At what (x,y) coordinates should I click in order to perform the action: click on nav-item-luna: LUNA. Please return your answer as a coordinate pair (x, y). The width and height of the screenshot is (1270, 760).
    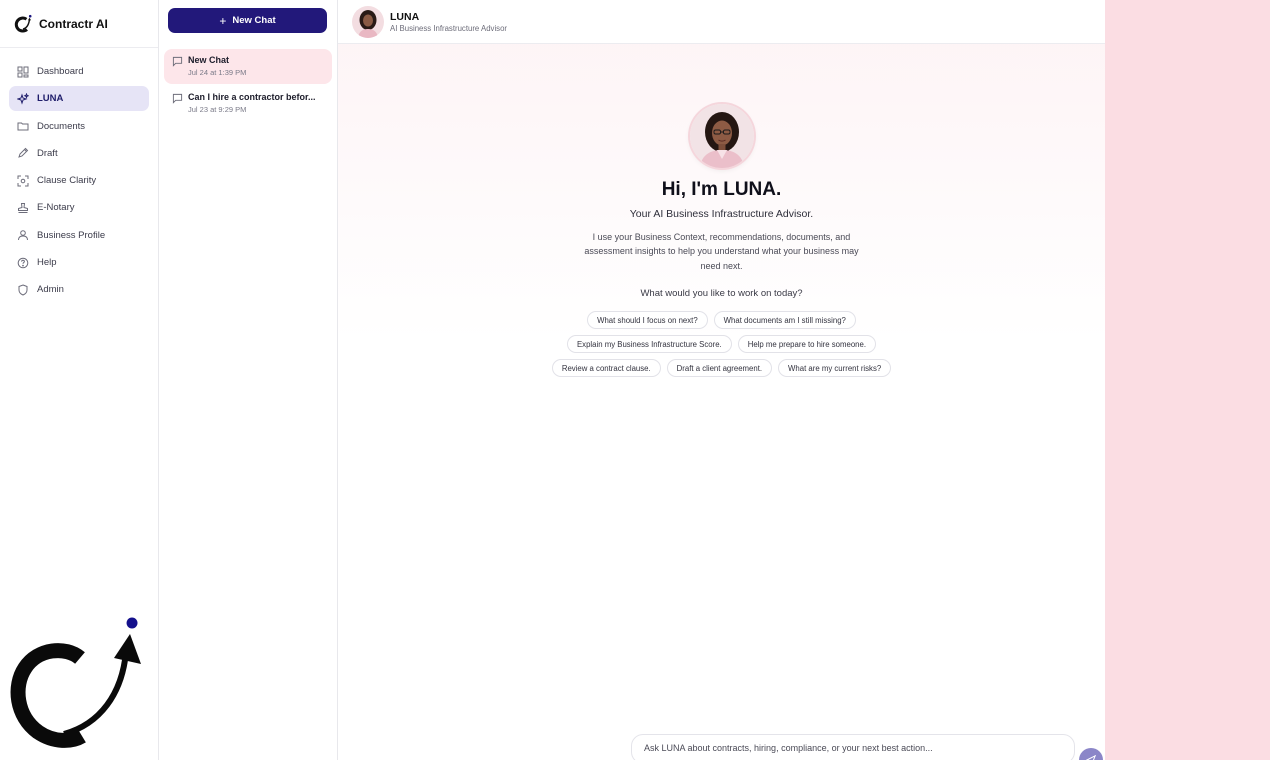
    Looking at the image, I should click on (79, 99).